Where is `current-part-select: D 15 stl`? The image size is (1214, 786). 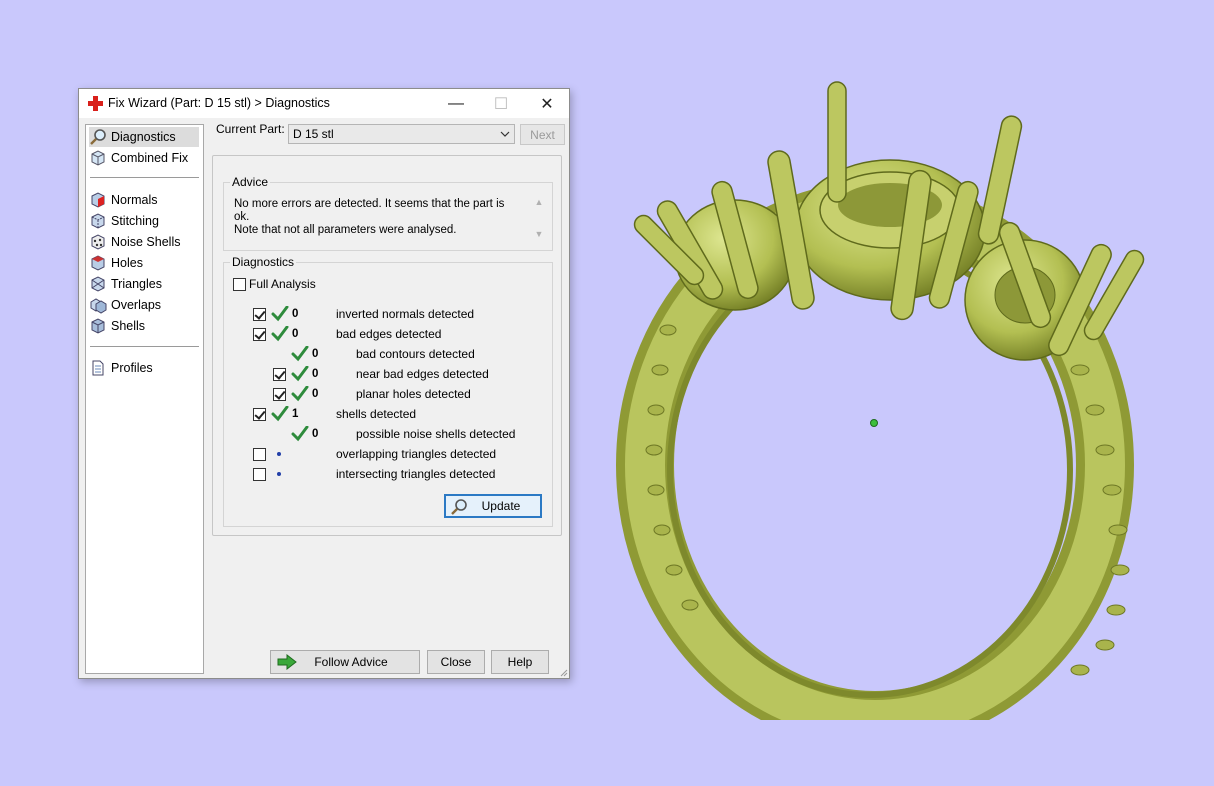
current-part-select: D 15 stl is located at coordinates (401, 134).